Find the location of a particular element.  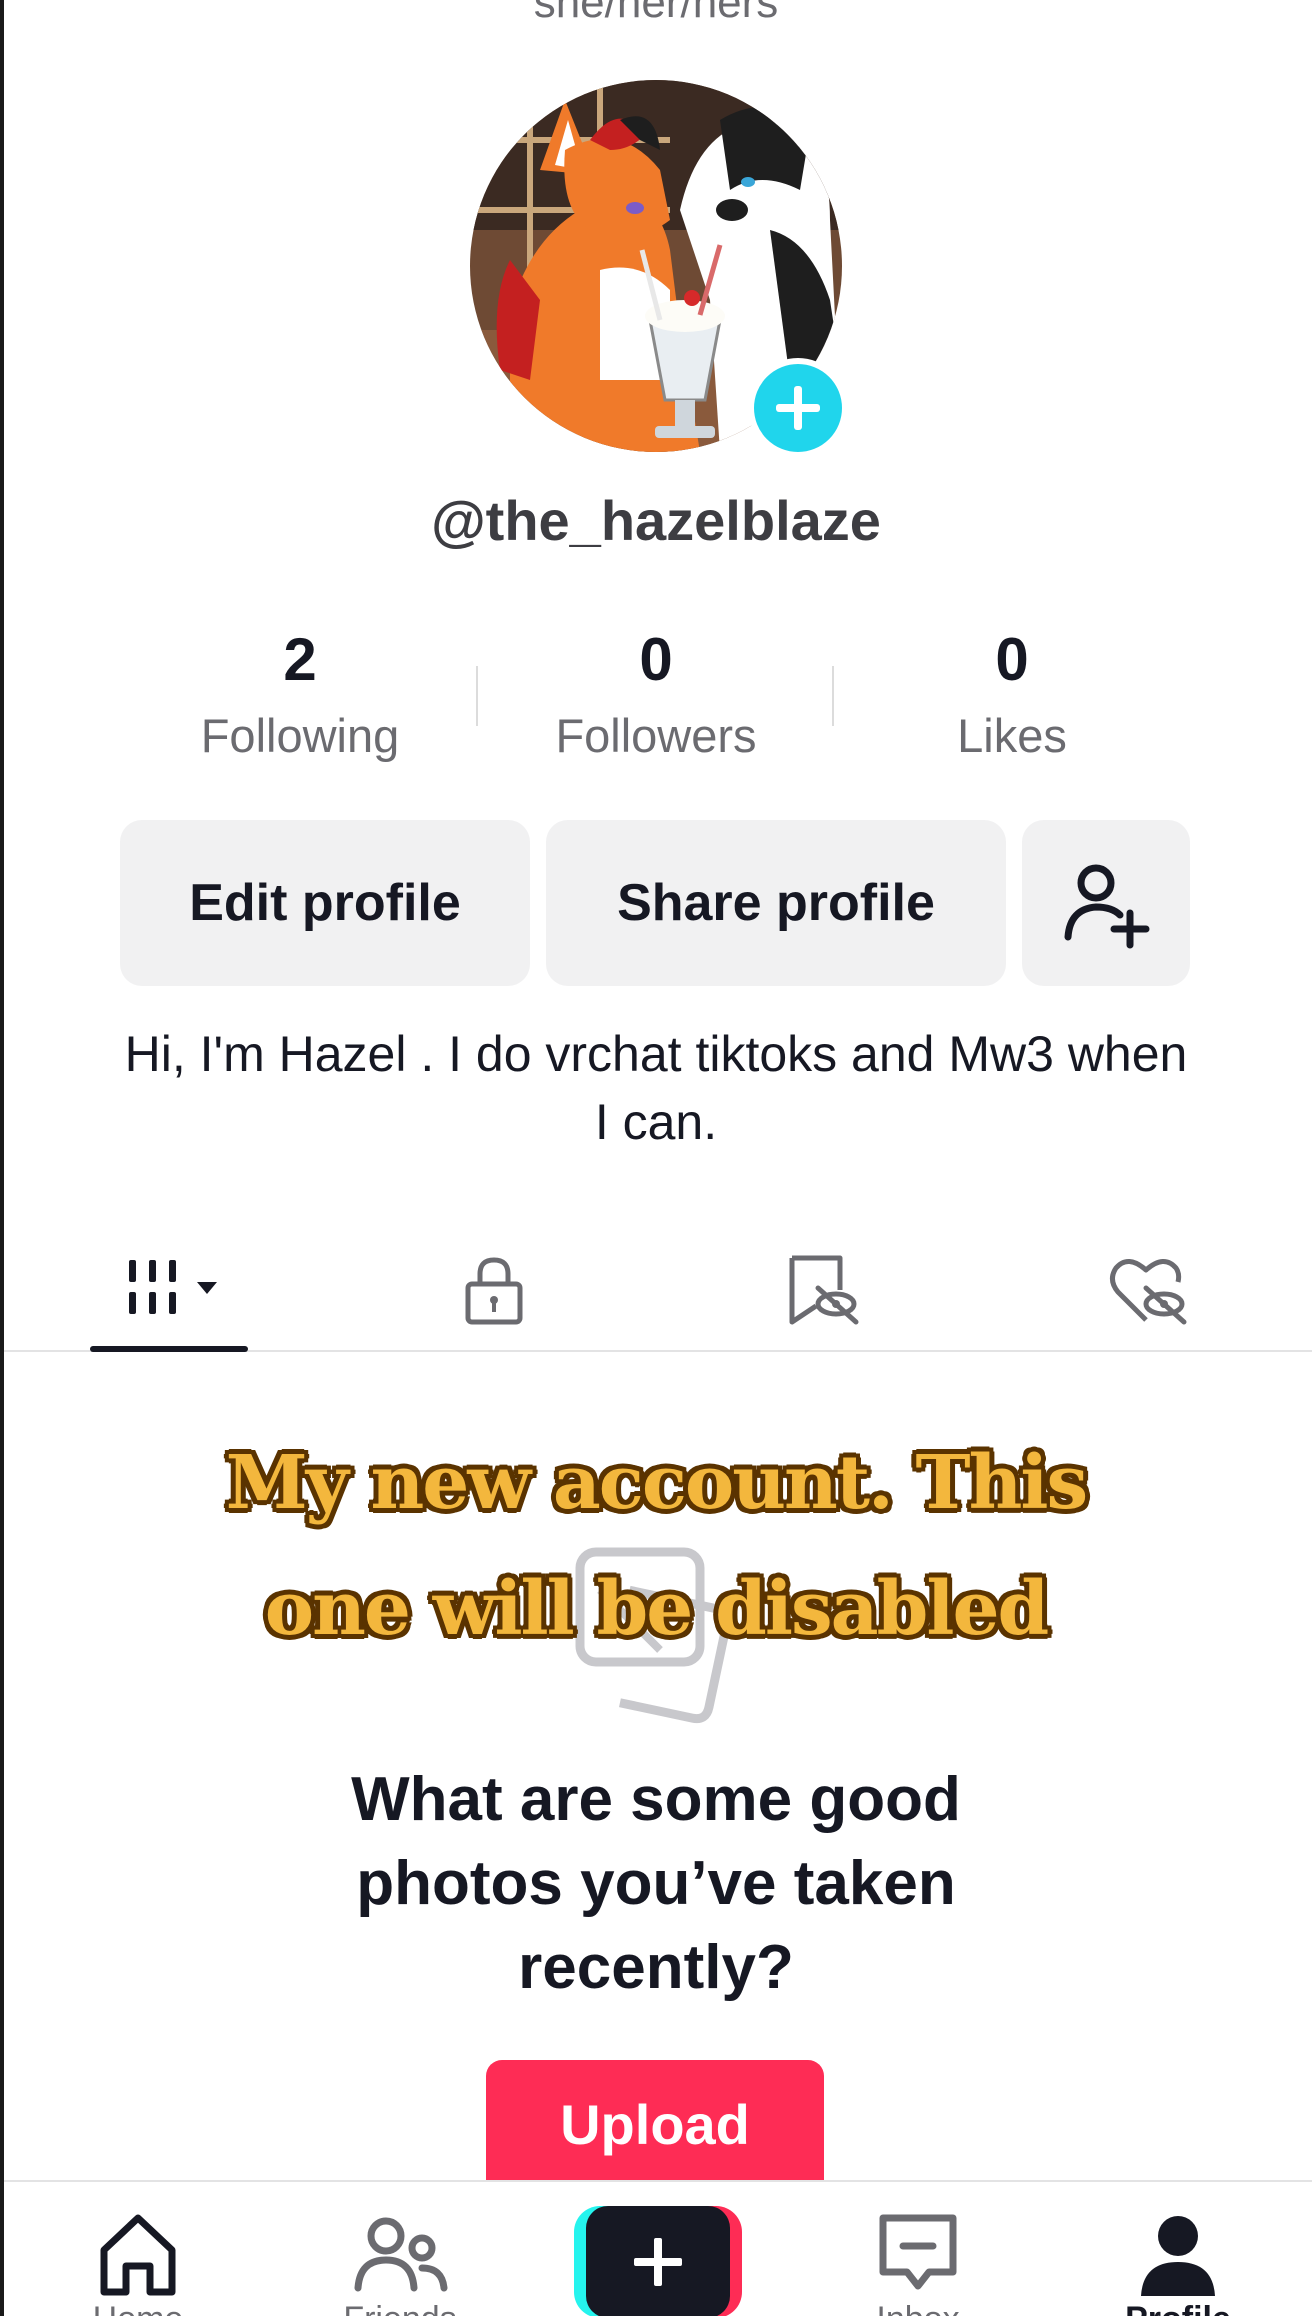

lock-icon is located at coordinates (494, 1291).